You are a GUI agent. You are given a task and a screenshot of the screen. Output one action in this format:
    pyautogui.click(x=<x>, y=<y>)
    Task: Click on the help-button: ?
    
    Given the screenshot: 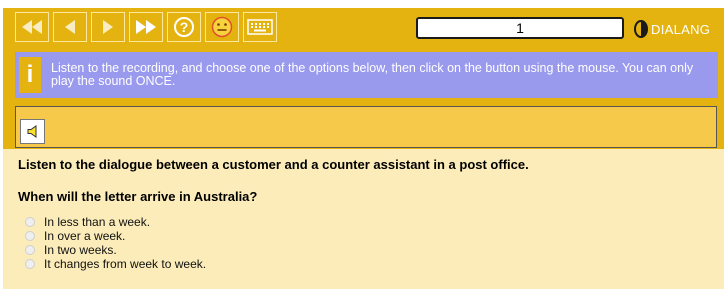 What is the action you would take?
    pyautogui.click(x=184, y=27)
    